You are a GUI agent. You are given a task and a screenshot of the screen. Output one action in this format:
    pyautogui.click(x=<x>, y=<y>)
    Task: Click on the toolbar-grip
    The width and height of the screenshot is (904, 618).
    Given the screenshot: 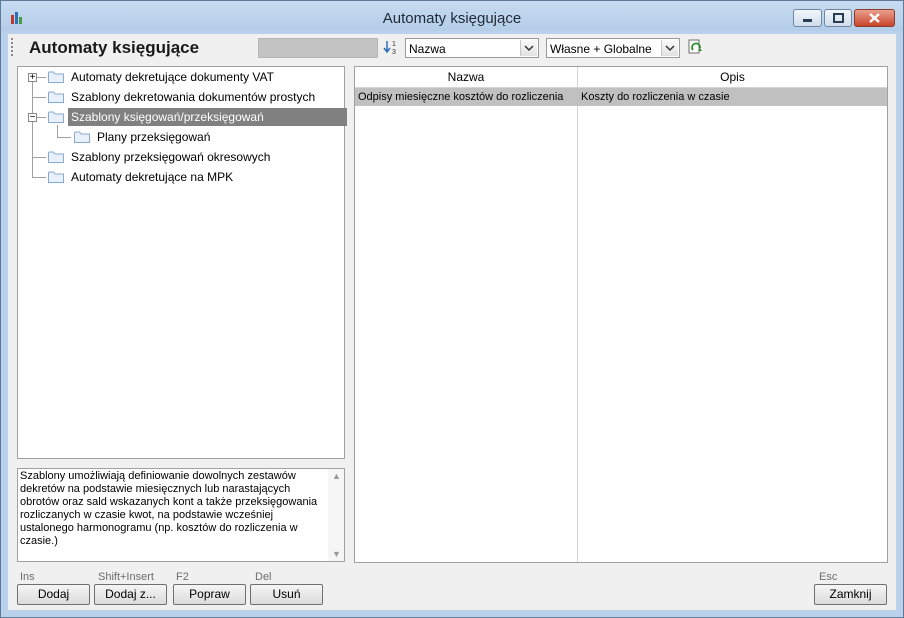 What is the action you would take?
    pyautogui.click(x=12, y=47)
    